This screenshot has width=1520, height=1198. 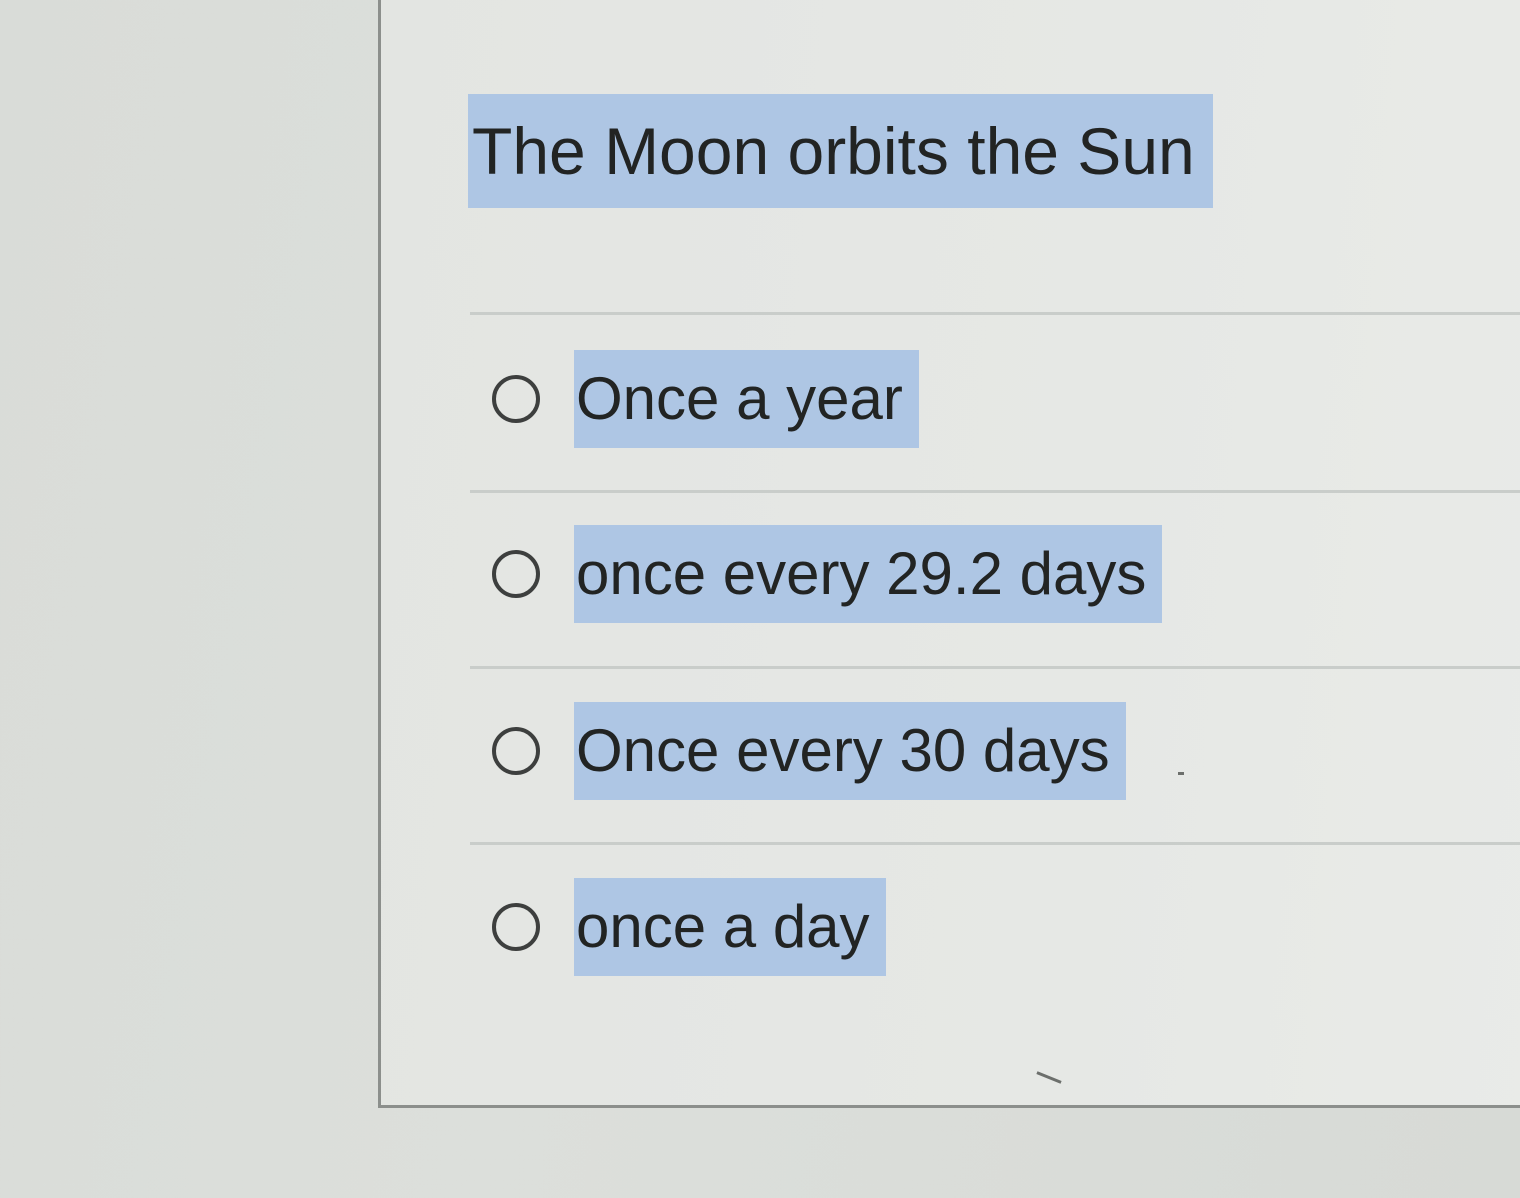 What do you see at coordinates (1181, 773) in the screenshot?
I see `screen-speck` at bounding box center [1181, 773].